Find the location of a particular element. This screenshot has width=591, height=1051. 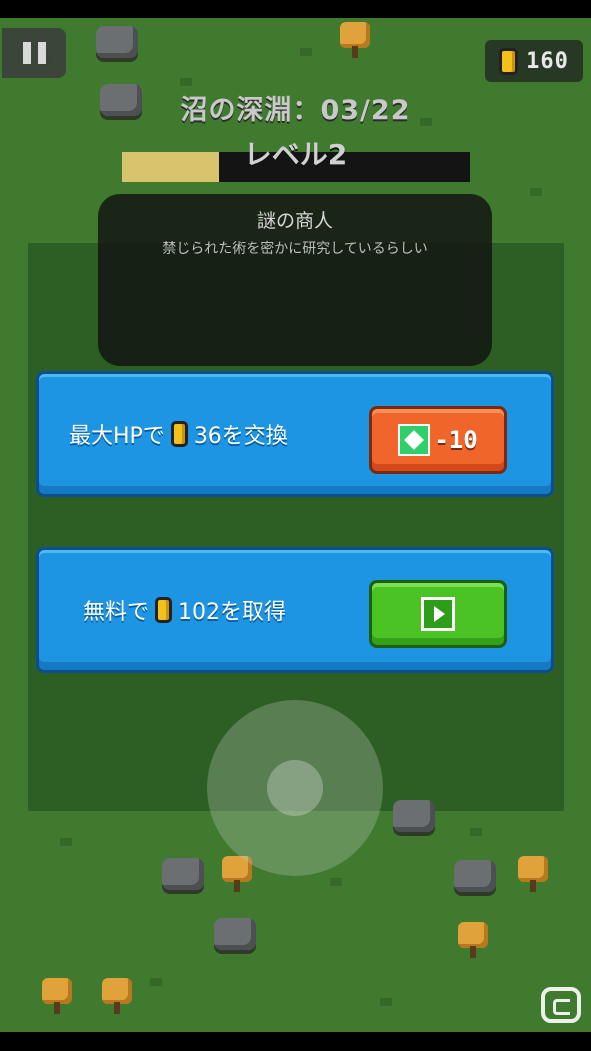

offer-amount: 102を取得 is located at coordinates (232, 612).